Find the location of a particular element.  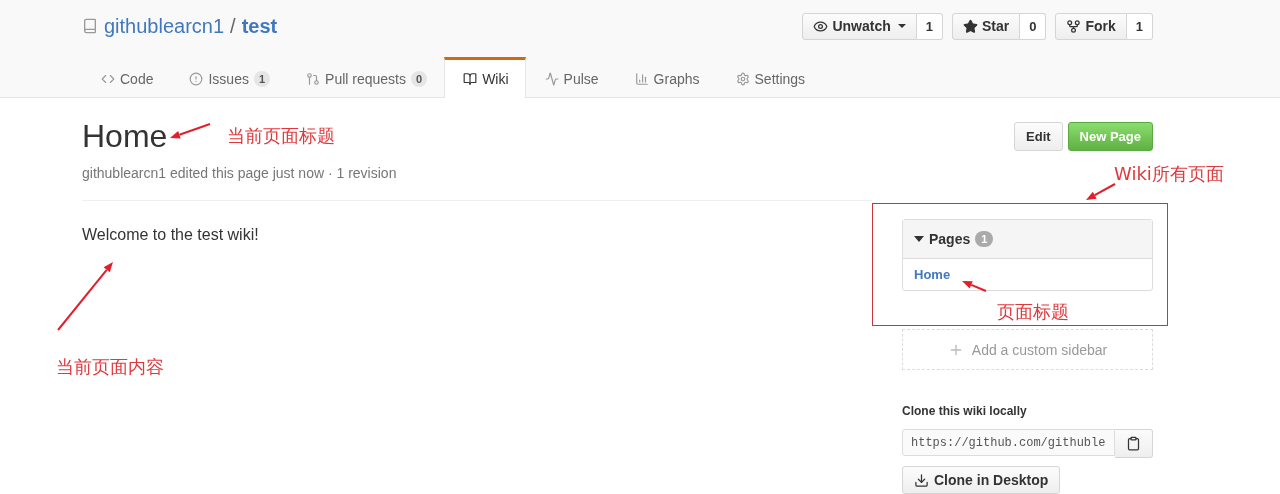

nav-tab: Wiki is located at coordinates (485, 77).